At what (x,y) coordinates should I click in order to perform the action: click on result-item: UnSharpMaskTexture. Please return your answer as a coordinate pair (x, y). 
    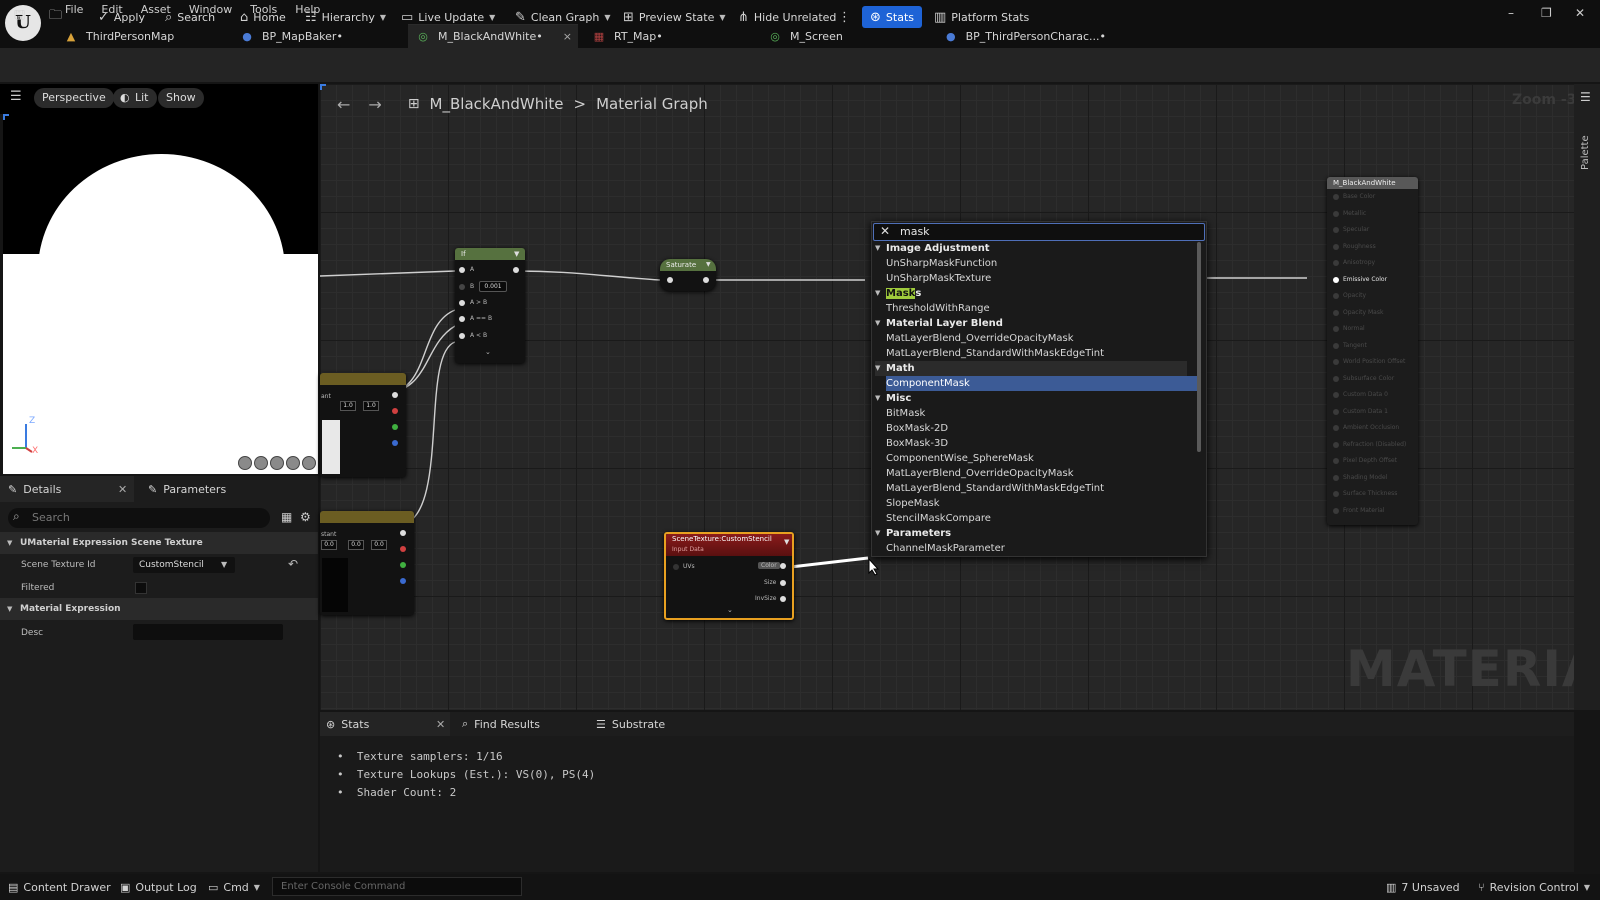
    Looking at the image, I should click on (1042, 278).